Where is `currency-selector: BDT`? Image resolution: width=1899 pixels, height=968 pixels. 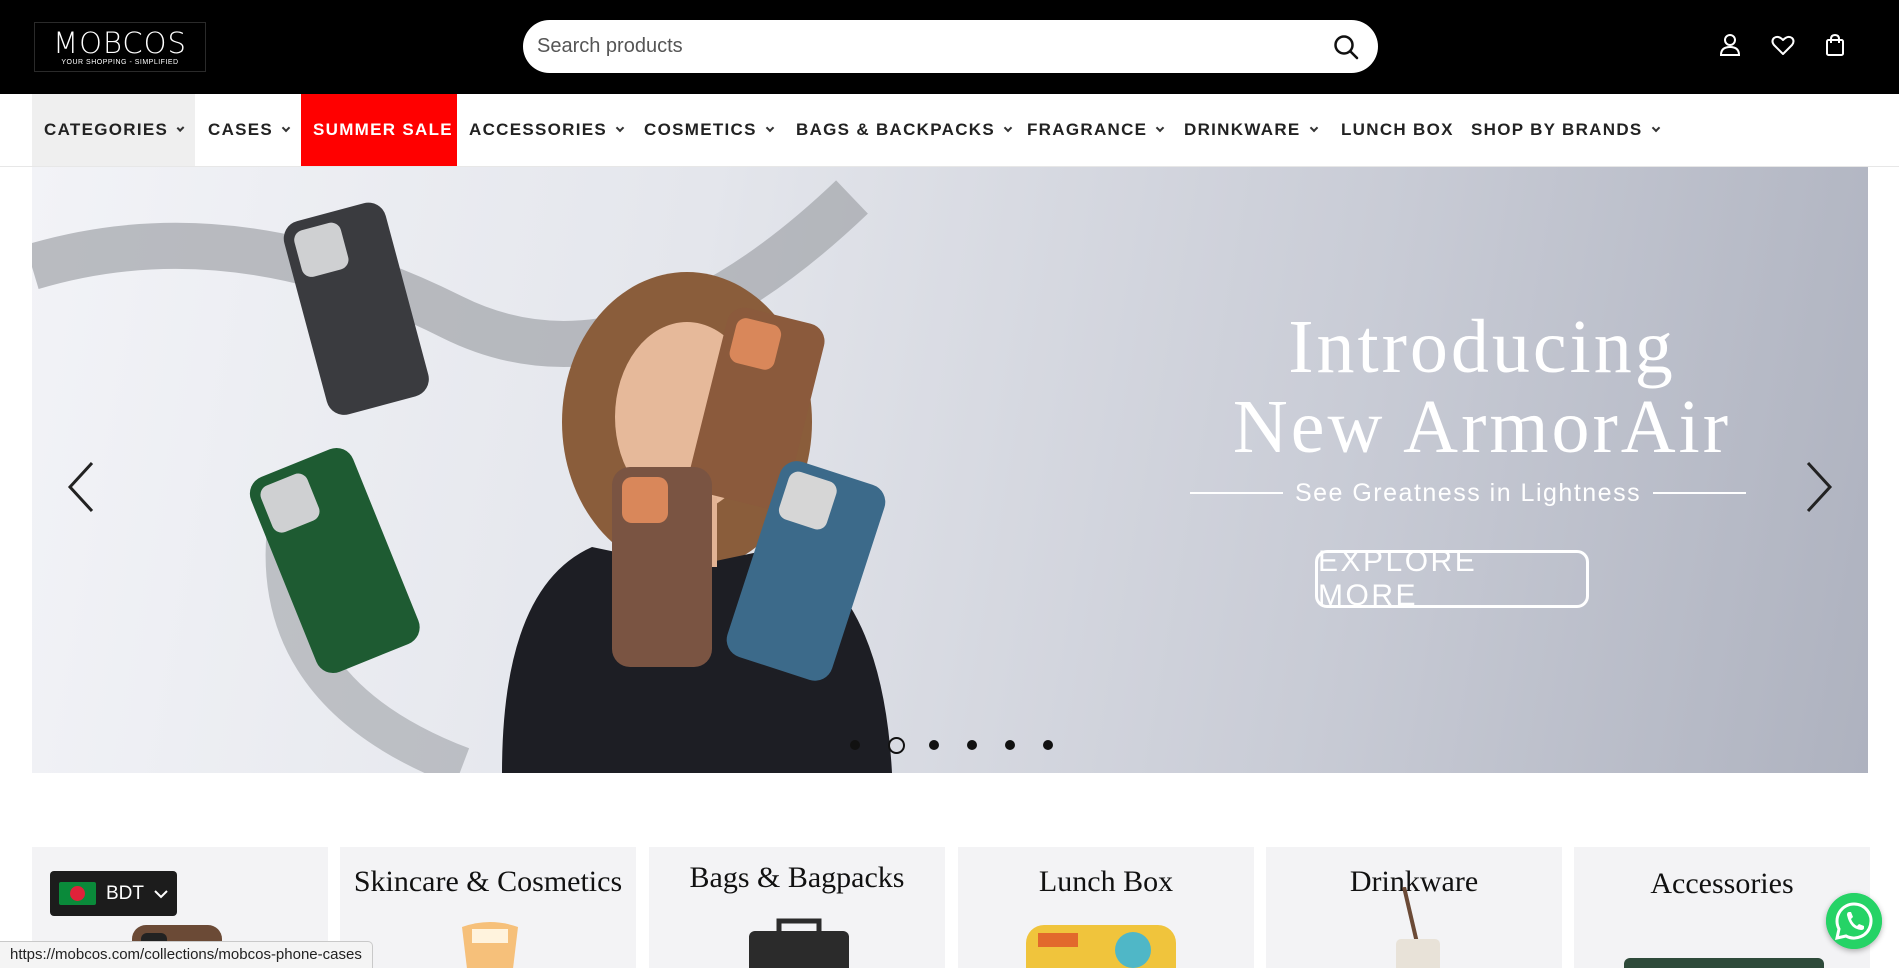
currency-selector: BDT is located at coordinates (113, 893).